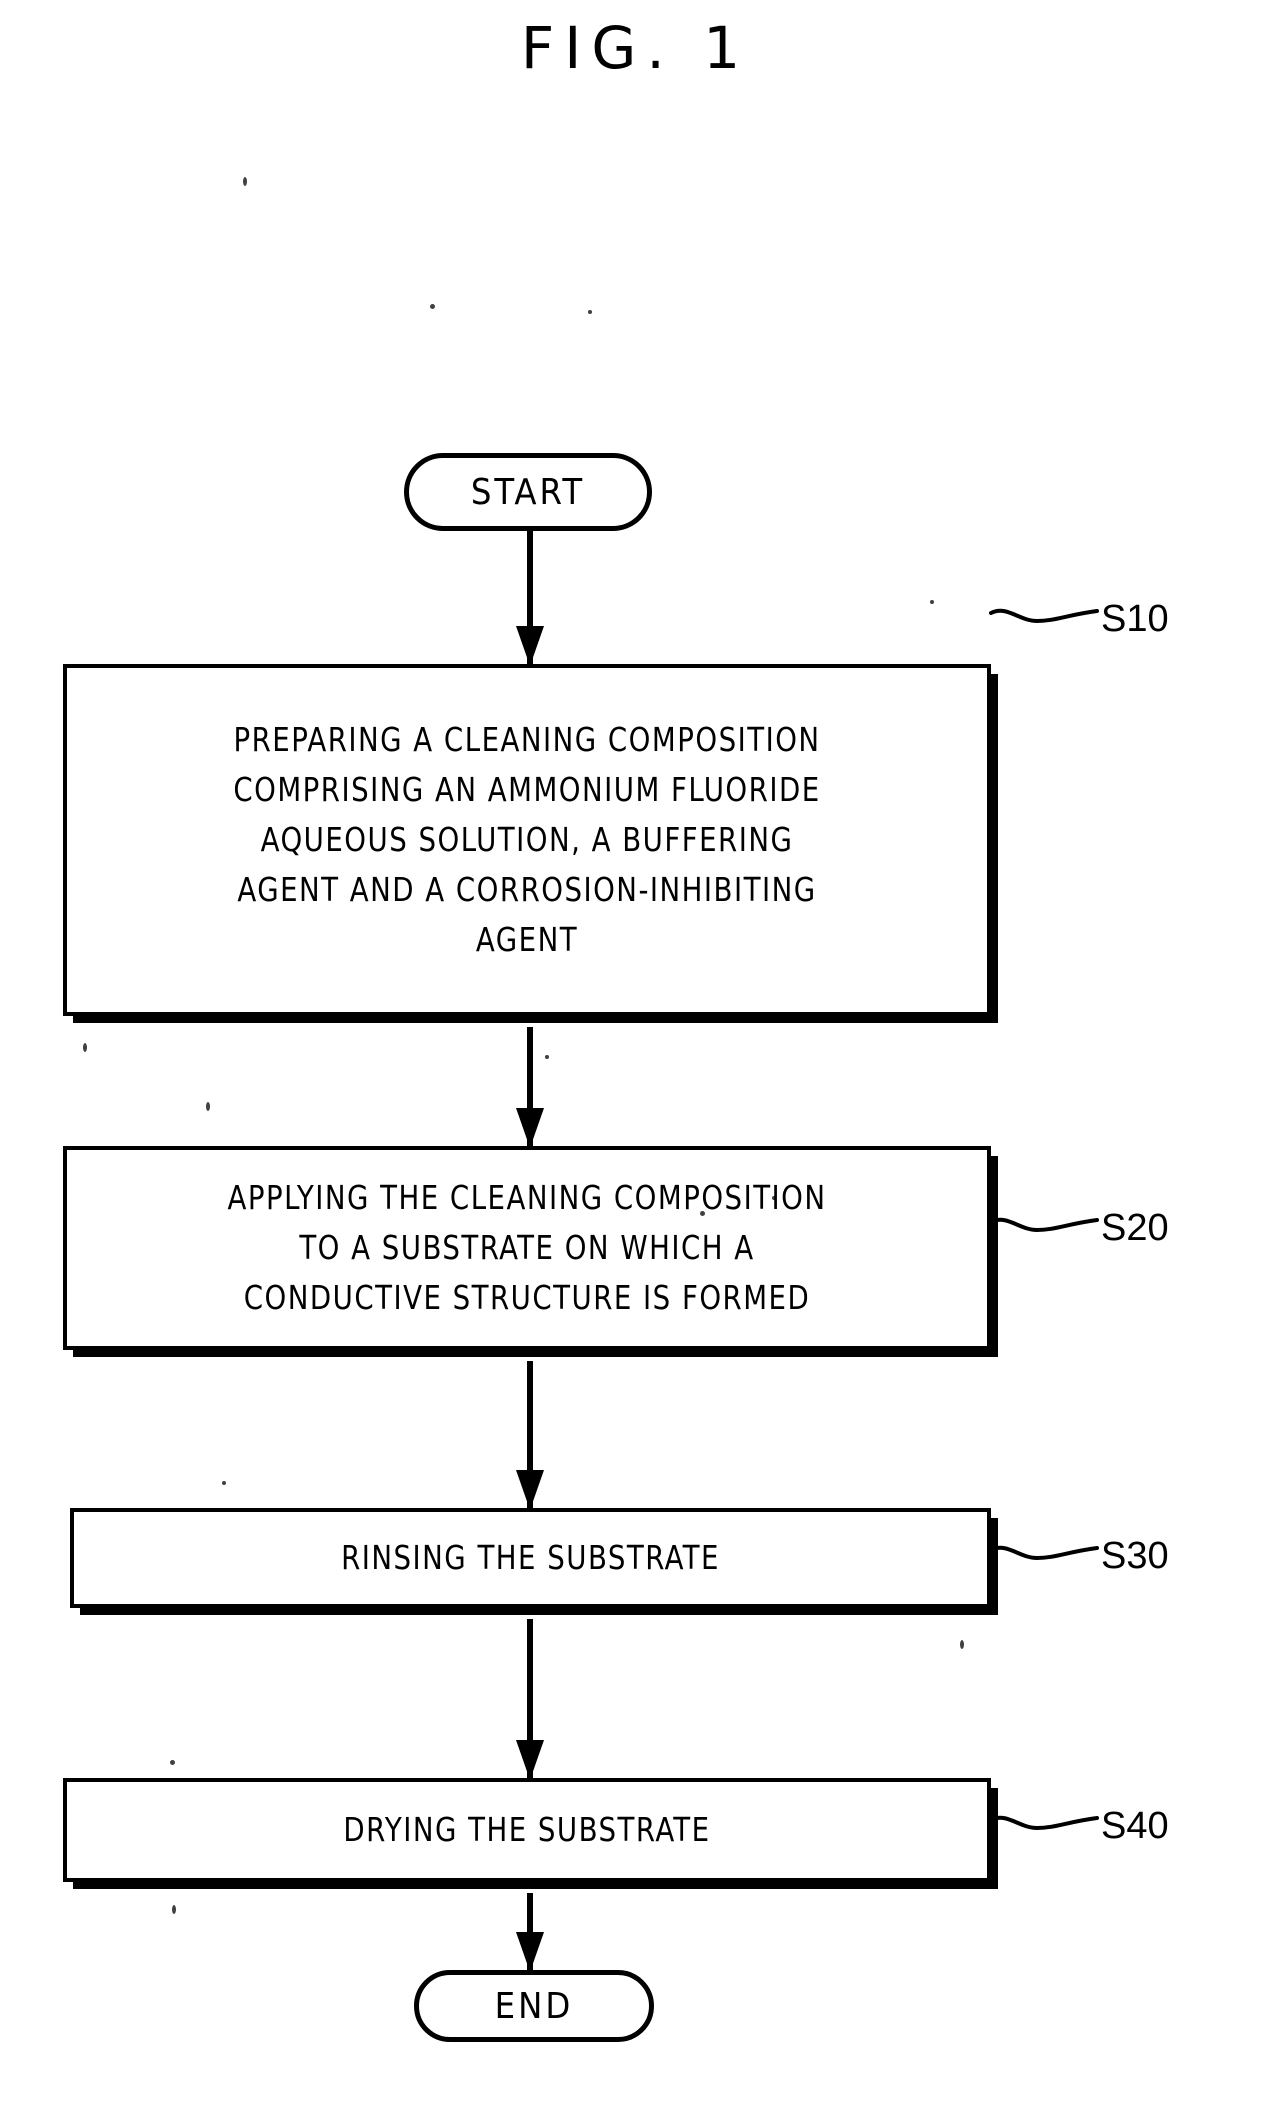  What do you see at coordinates (530, 1087) in the screenshot?
I see `connector-s10-to-s20` at bounding box center [530, 1087].